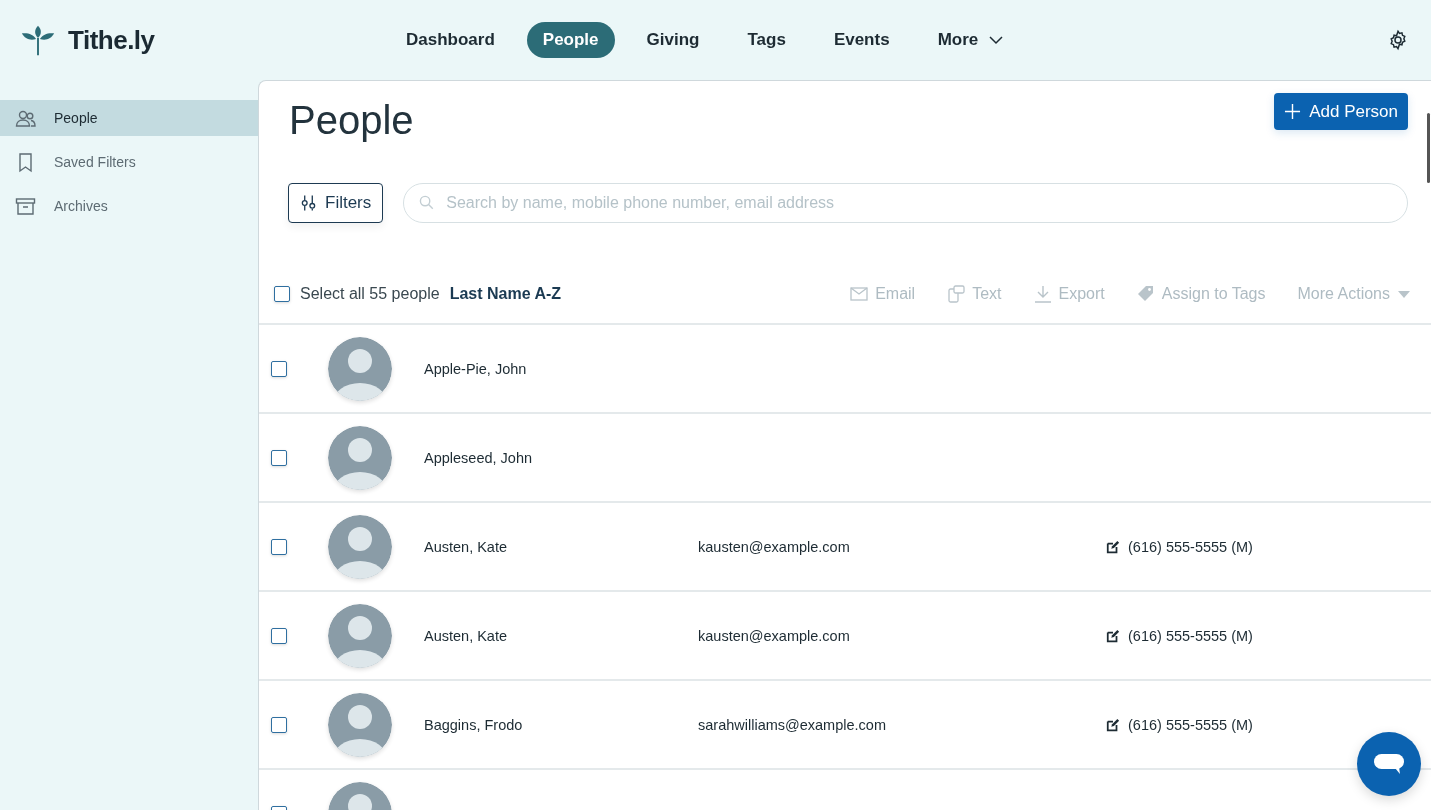  Describe the element at coordinates (336, 203) in the screenshot. I see `filters-button: Filters` at that location.